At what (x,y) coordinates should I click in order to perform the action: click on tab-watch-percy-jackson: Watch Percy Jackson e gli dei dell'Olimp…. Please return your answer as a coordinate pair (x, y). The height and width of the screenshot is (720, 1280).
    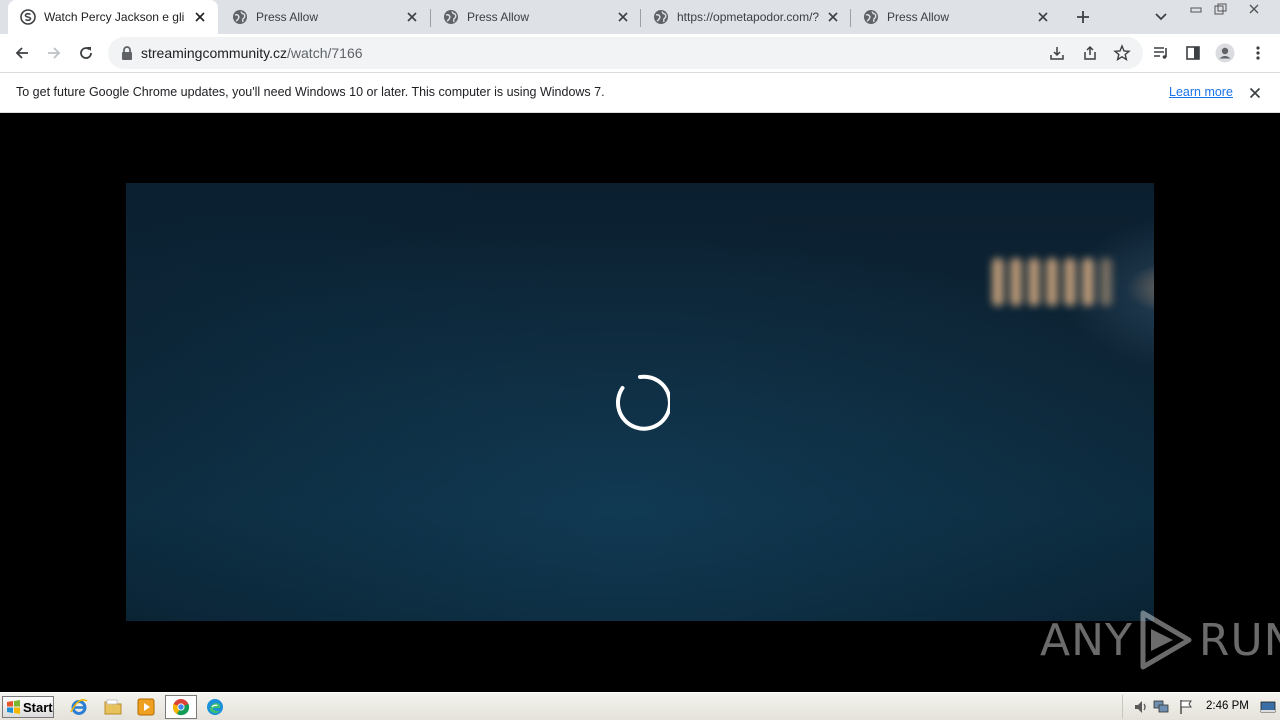
    Looking at the image, I should click on (113, 17).